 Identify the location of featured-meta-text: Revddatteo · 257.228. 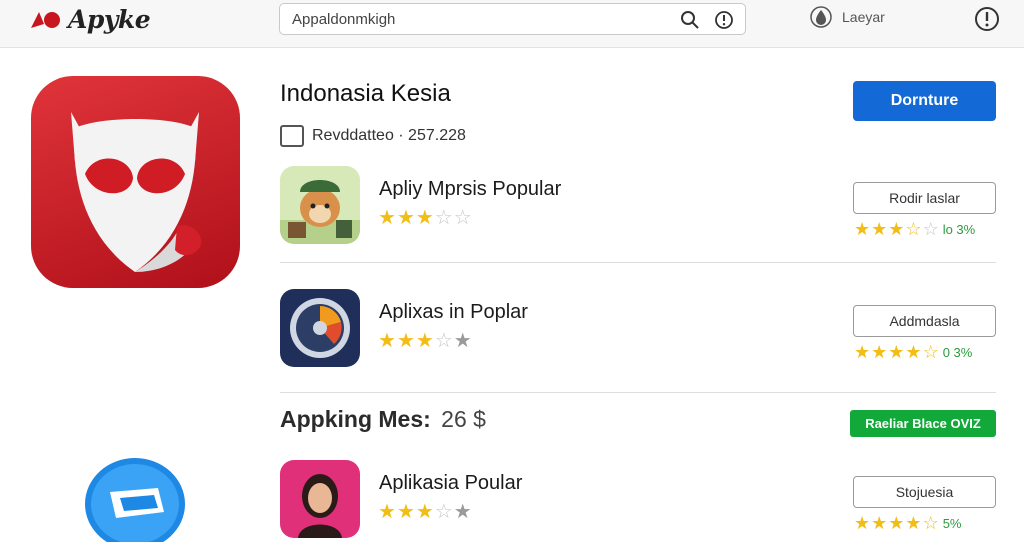
(389, 135).